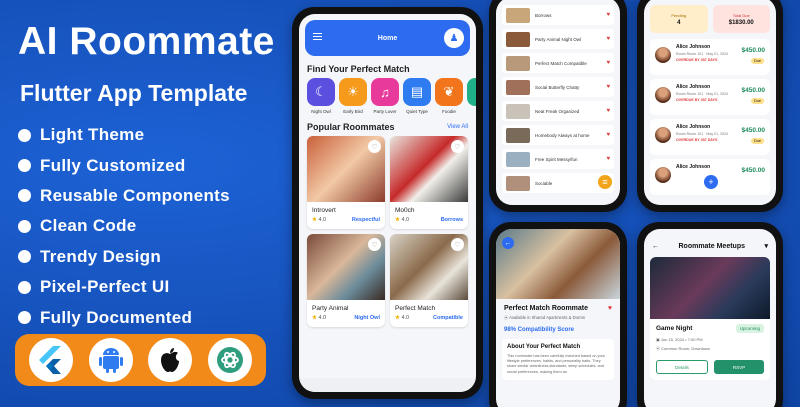  Describe the element at coordinates (405, 210) in the screenshot. I see `roommate-name: Mo0ch` at that location.